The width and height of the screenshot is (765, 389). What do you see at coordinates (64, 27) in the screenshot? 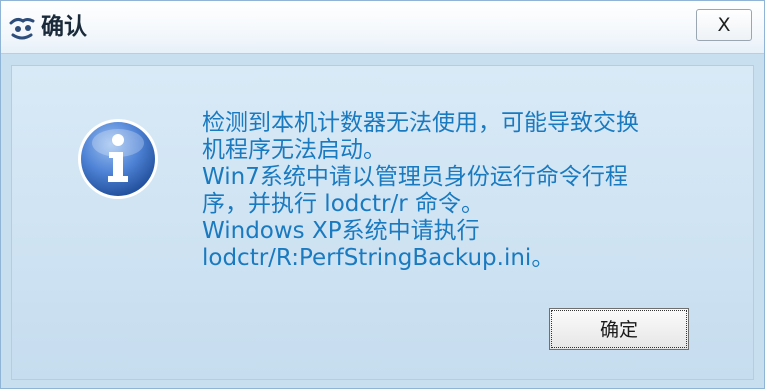
I see `window-title: 确认` at bounding box center [64, 27].